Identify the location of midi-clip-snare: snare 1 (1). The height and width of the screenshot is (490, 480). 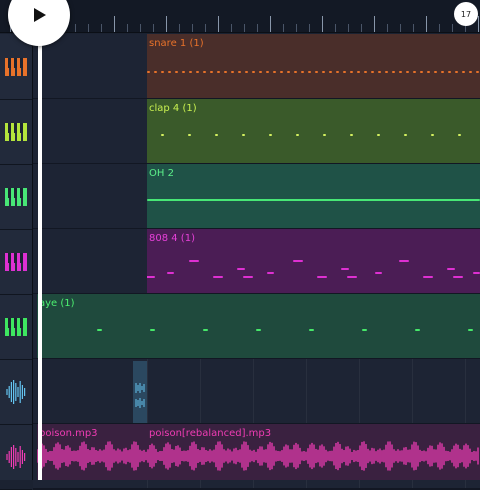
(313, 66).